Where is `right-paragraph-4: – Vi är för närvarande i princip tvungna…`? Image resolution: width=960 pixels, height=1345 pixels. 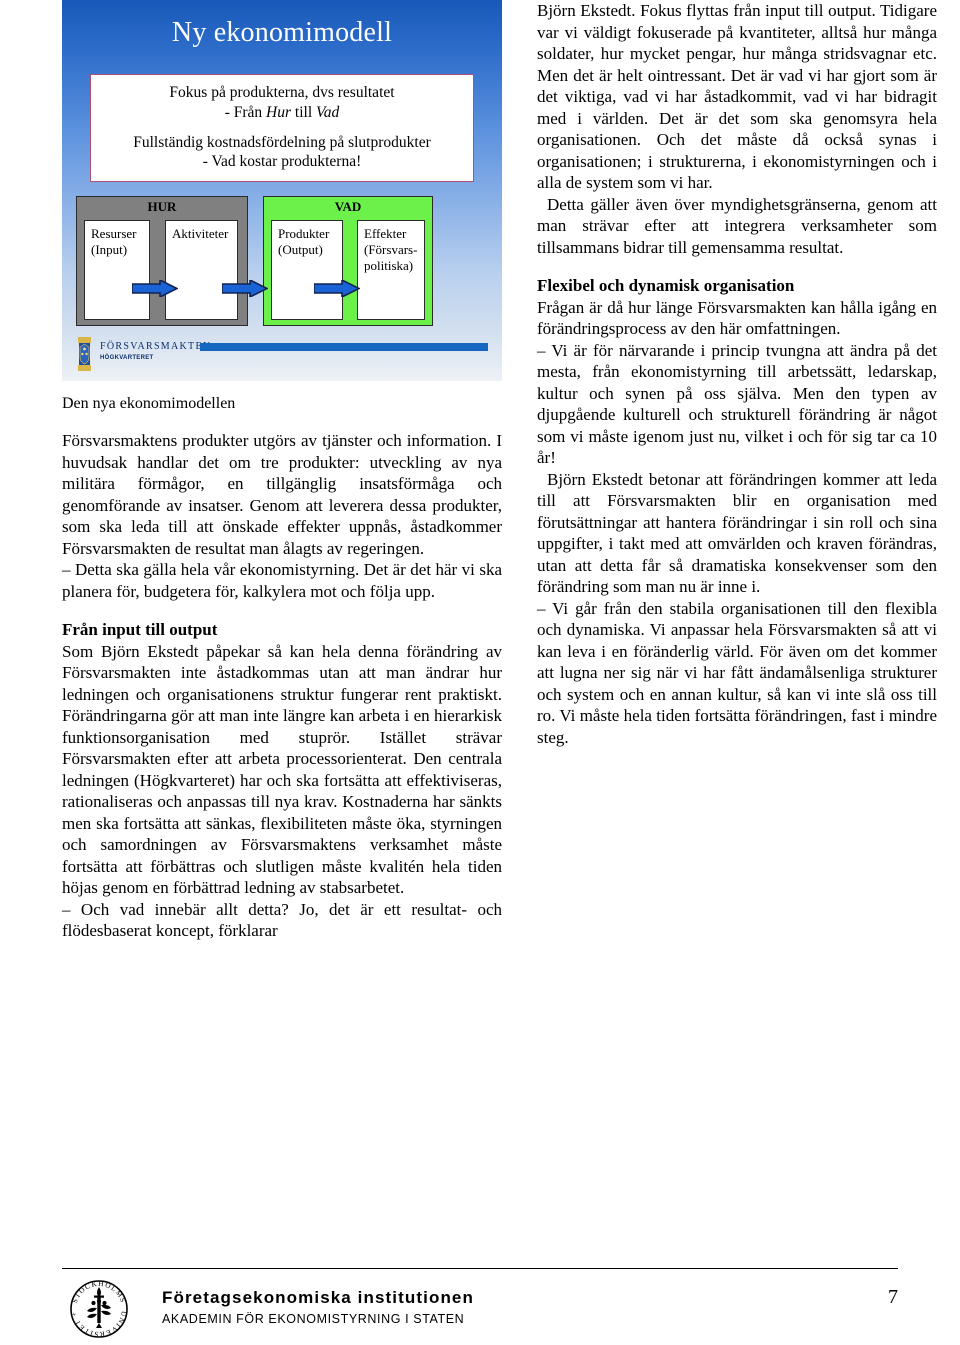 right-paragraph-4: – Vi är för närvarande i princip tvungna… is located at coordinates (737, 404).